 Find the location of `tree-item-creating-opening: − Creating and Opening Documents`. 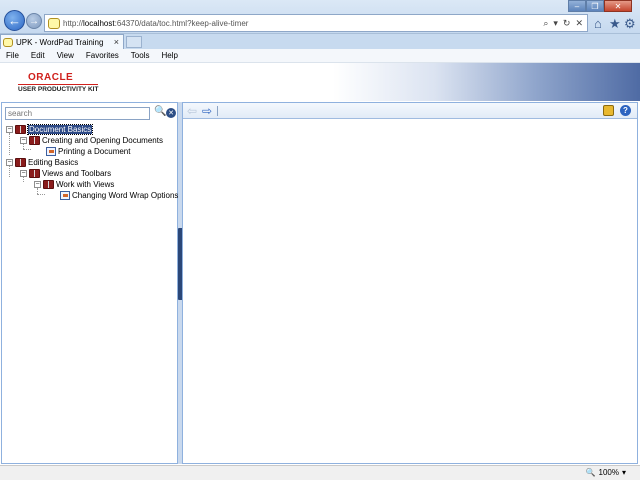

tree-item-creating-opening: − Creating and Opening Documents is located at coordinates (91, 140).